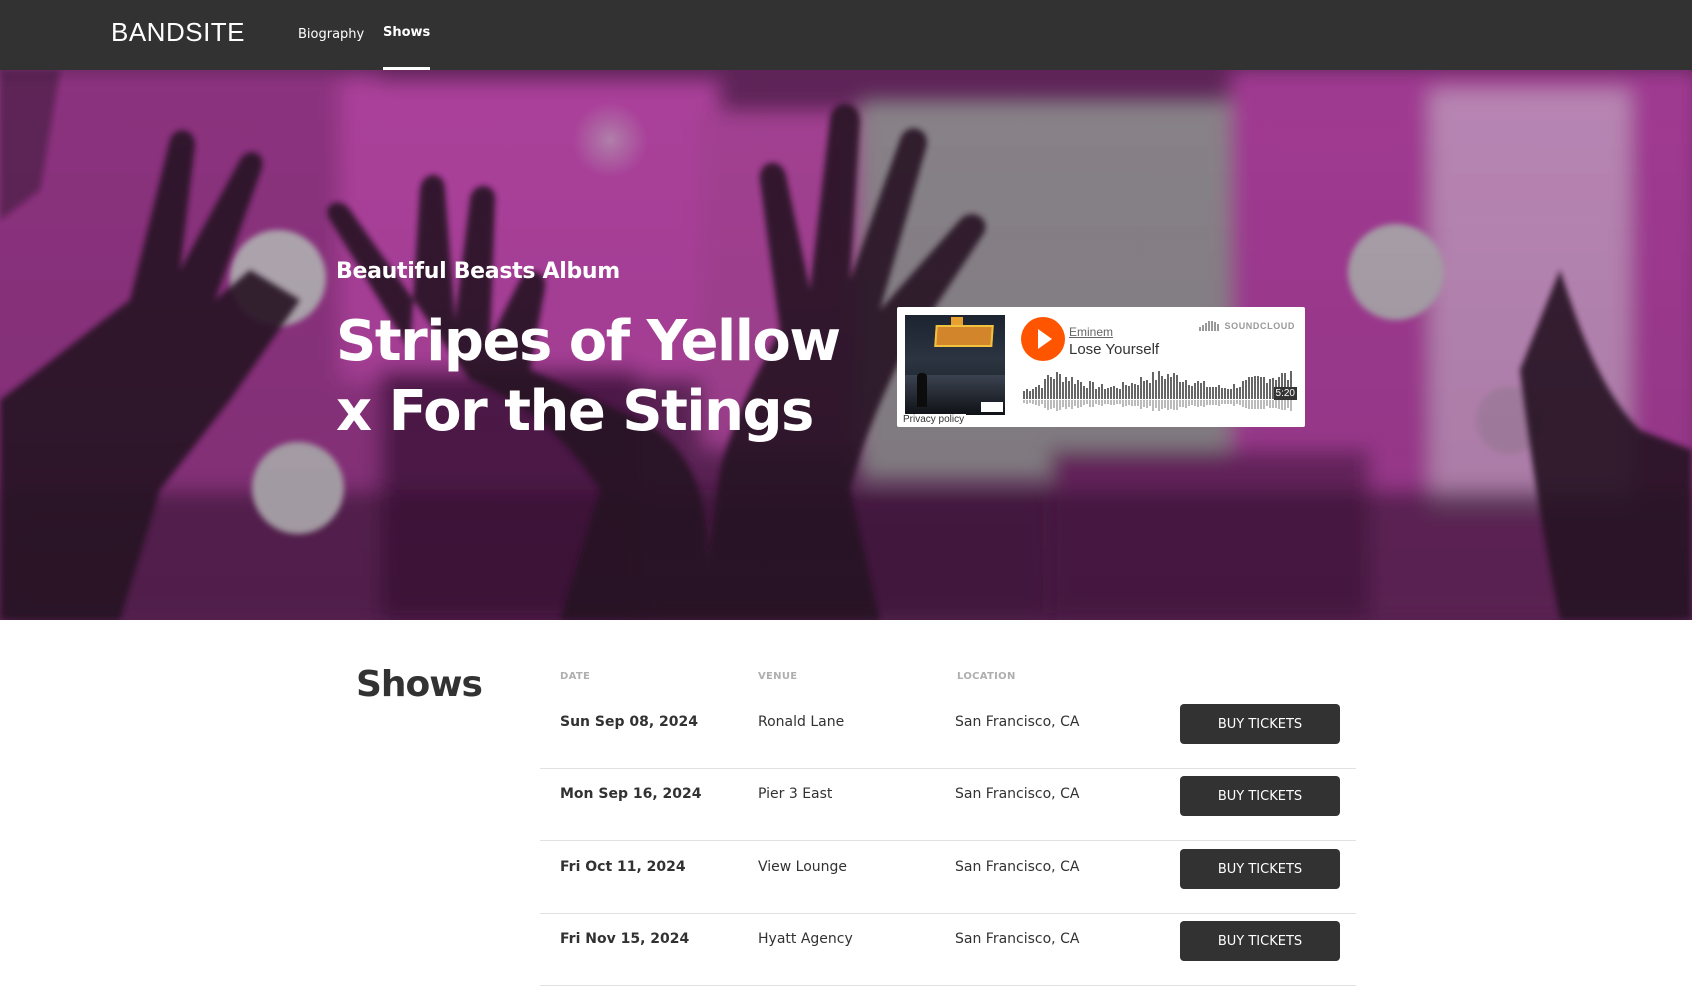 Image resolution: width=1692 pixels, height=986 pixels. What do you see at coordinates (331, 49) in the screenshot?
I see `nav-link-biography: Biography` at bounding box center [331, 49].